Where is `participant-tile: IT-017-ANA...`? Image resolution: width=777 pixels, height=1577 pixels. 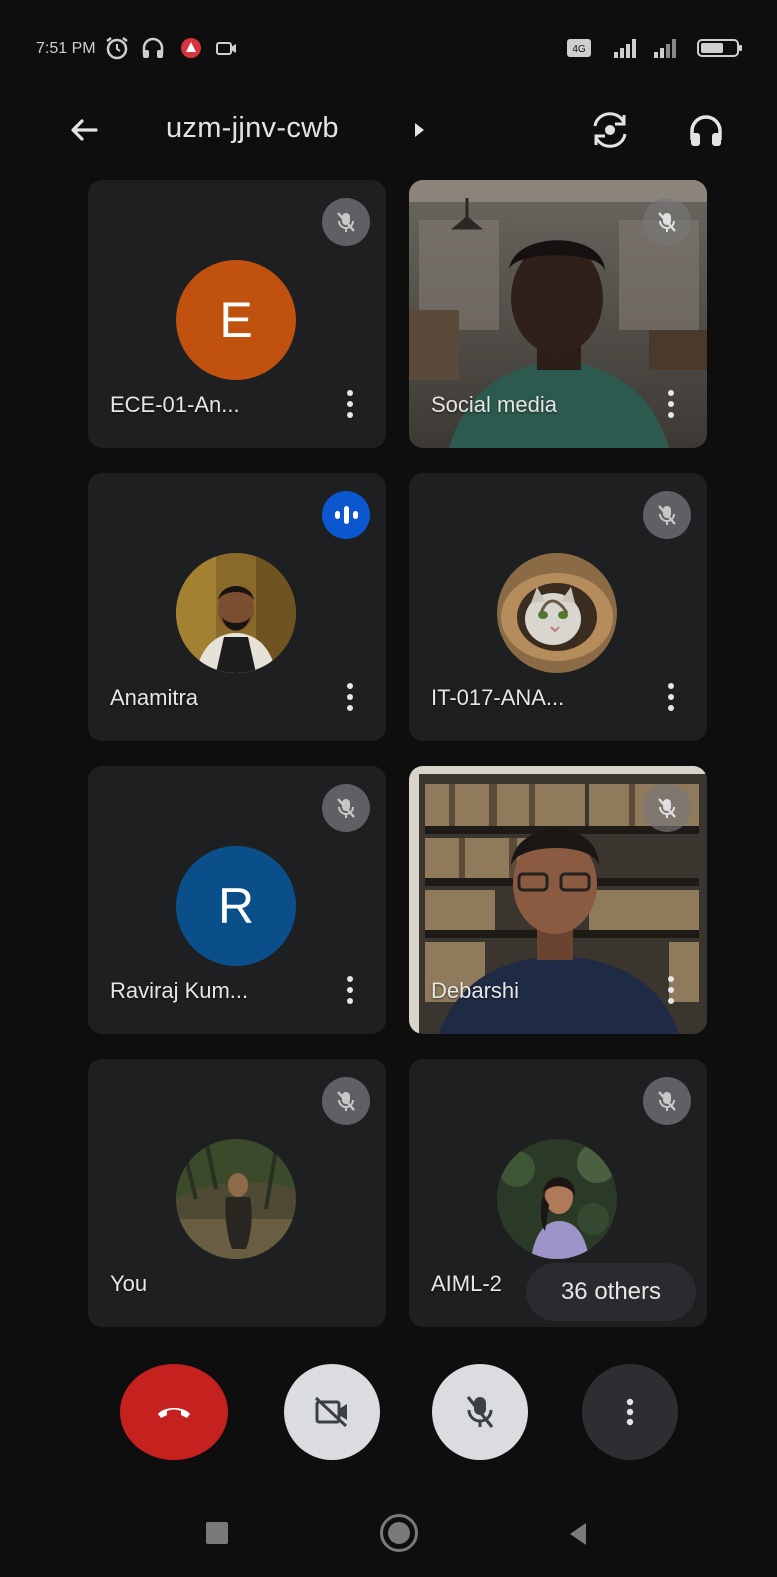
participant-tile: IT-017-ANA... is located at coordinates (558, 607).